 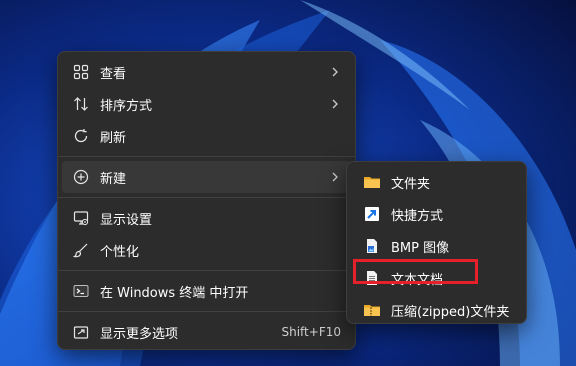 I want to click on text-file-icon, so click(x=372, y=278).